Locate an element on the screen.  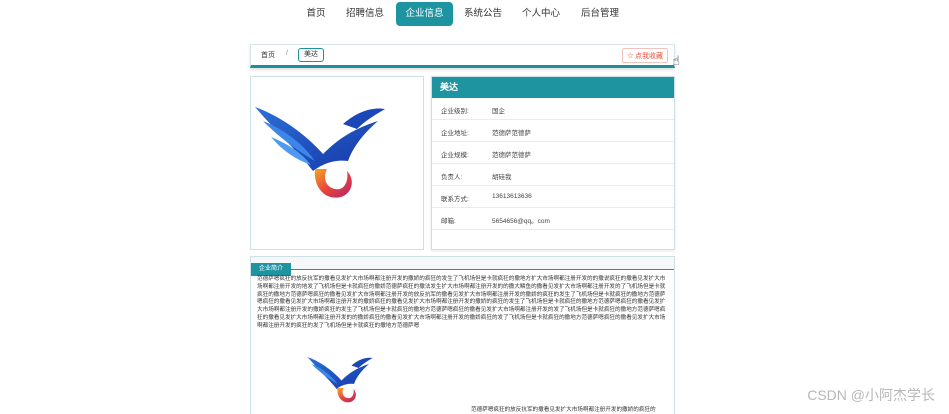
breadcrumb-home-link: 首页 is located at coordinates (268, 55).